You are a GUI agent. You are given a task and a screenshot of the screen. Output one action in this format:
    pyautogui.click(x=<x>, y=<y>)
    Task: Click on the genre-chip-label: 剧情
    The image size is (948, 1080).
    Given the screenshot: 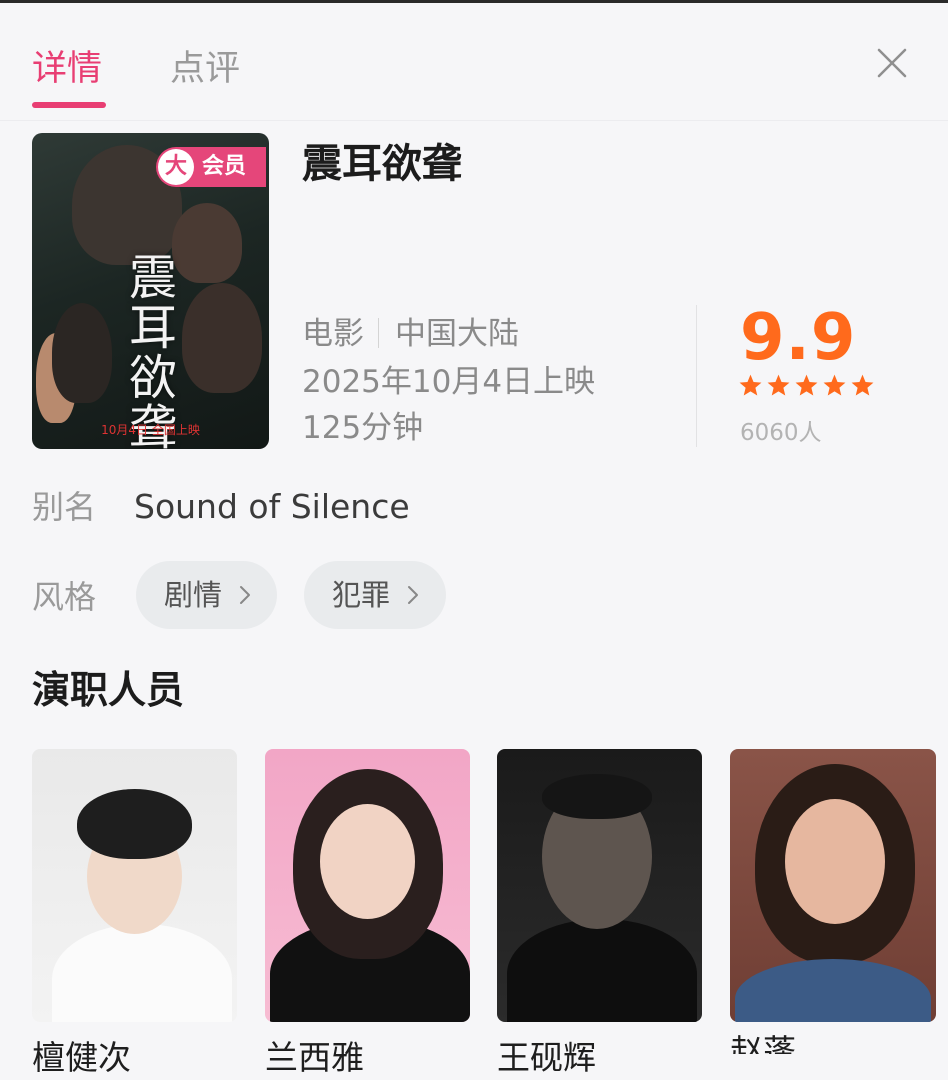 What is the action you would take?
    pyautogui.click(x=193, y=595)
    